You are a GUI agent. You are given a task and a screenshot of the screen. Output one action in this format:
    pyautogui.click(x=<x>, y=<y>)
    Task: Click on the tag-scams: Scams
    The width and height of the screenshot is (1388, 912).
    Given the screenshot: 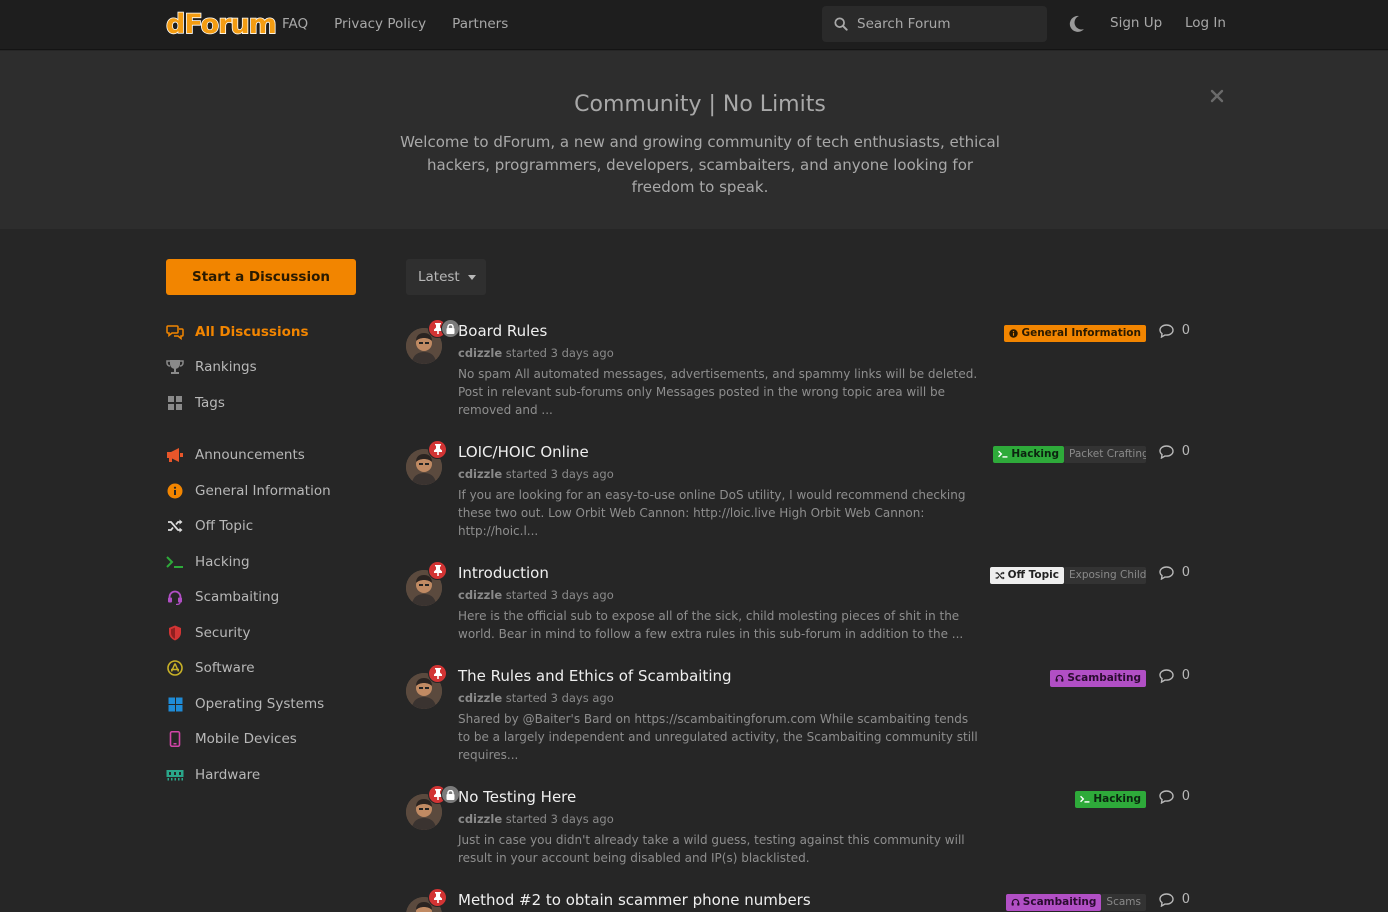 What is the action you would take?
    pyautogui.click(x=1123, y=902)
    